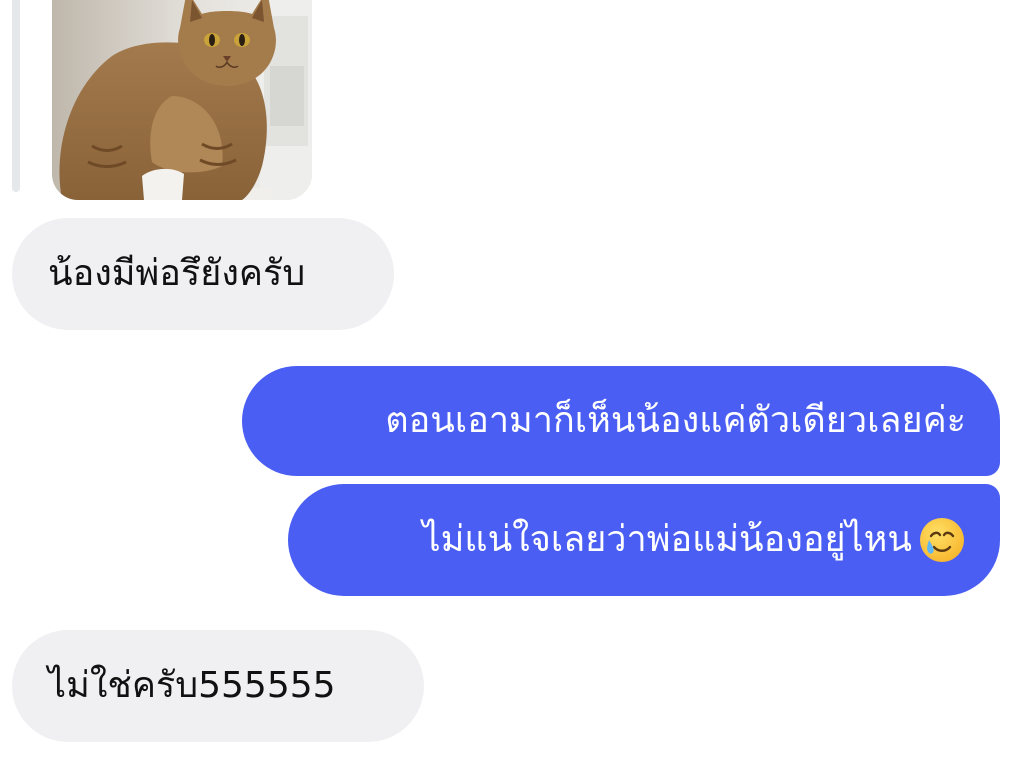 The height and width of the screenshot is (776, 1024). I want to click on cat-photo-message, so click(182, 100).